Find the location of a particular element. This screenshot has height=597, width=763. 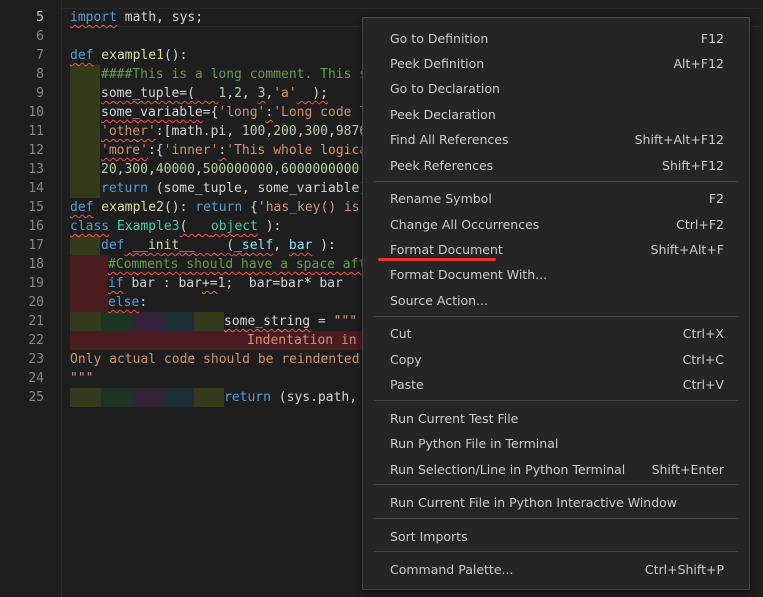

menu-item-run-current-test-file: Run Current Test File is located at coordinates (556, 419).